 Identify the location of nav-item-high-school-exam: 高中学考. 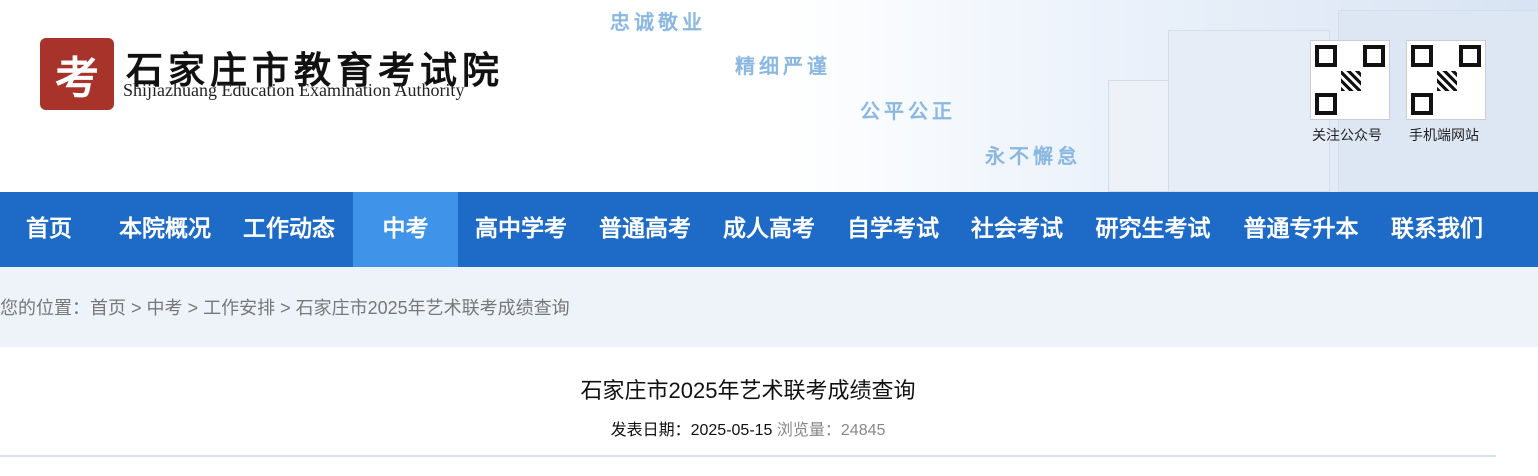
(521, 229).